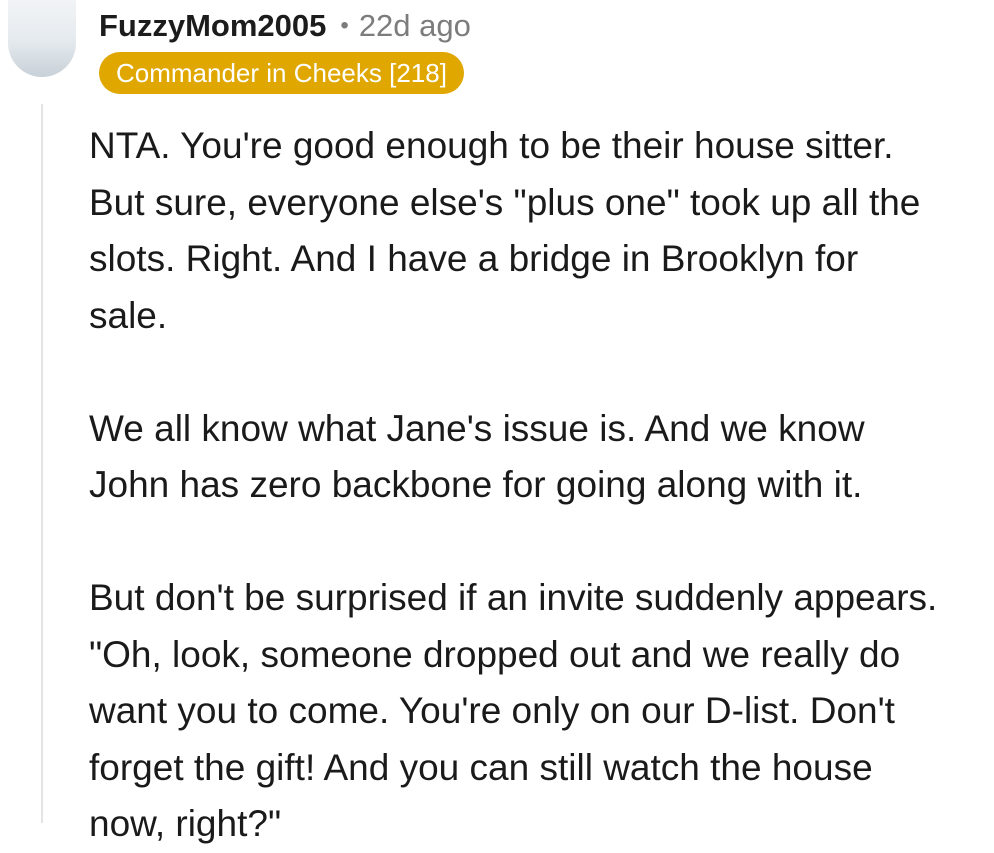 The height and width of the screenshot is (853, 994). Describe the element at coordinates (212, 26) in the screenshot. I see `username: FuzzyMom2005` at that location.